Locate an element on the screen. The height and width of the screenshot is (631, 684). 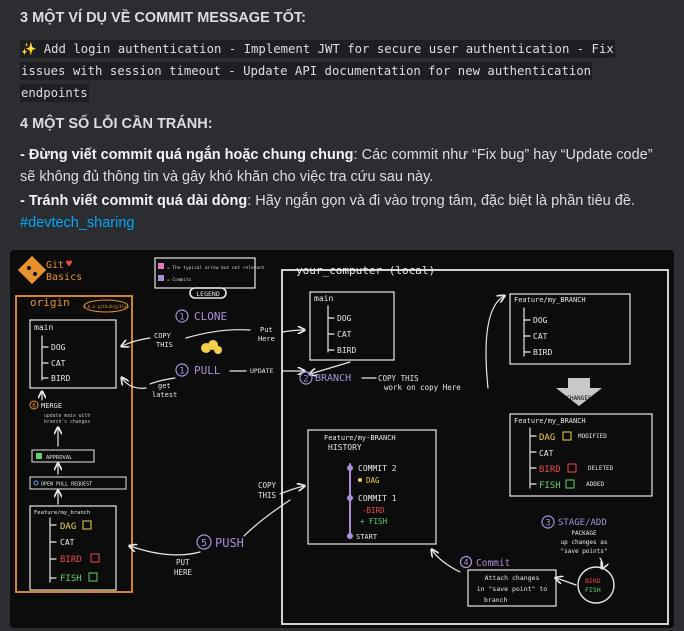
step-pull: PULL is located at coordinates (207, 370).